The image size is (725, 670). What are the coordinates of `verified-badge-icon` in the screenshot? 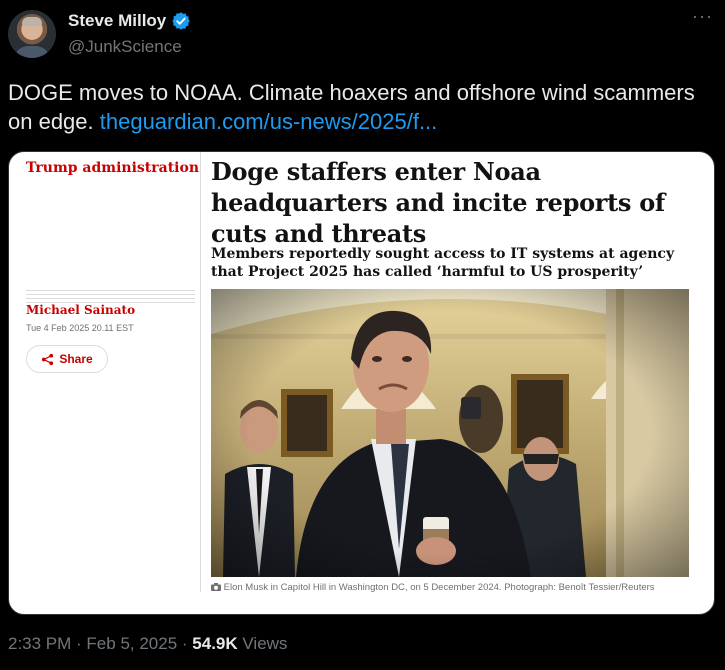 It's located at (181, 21).